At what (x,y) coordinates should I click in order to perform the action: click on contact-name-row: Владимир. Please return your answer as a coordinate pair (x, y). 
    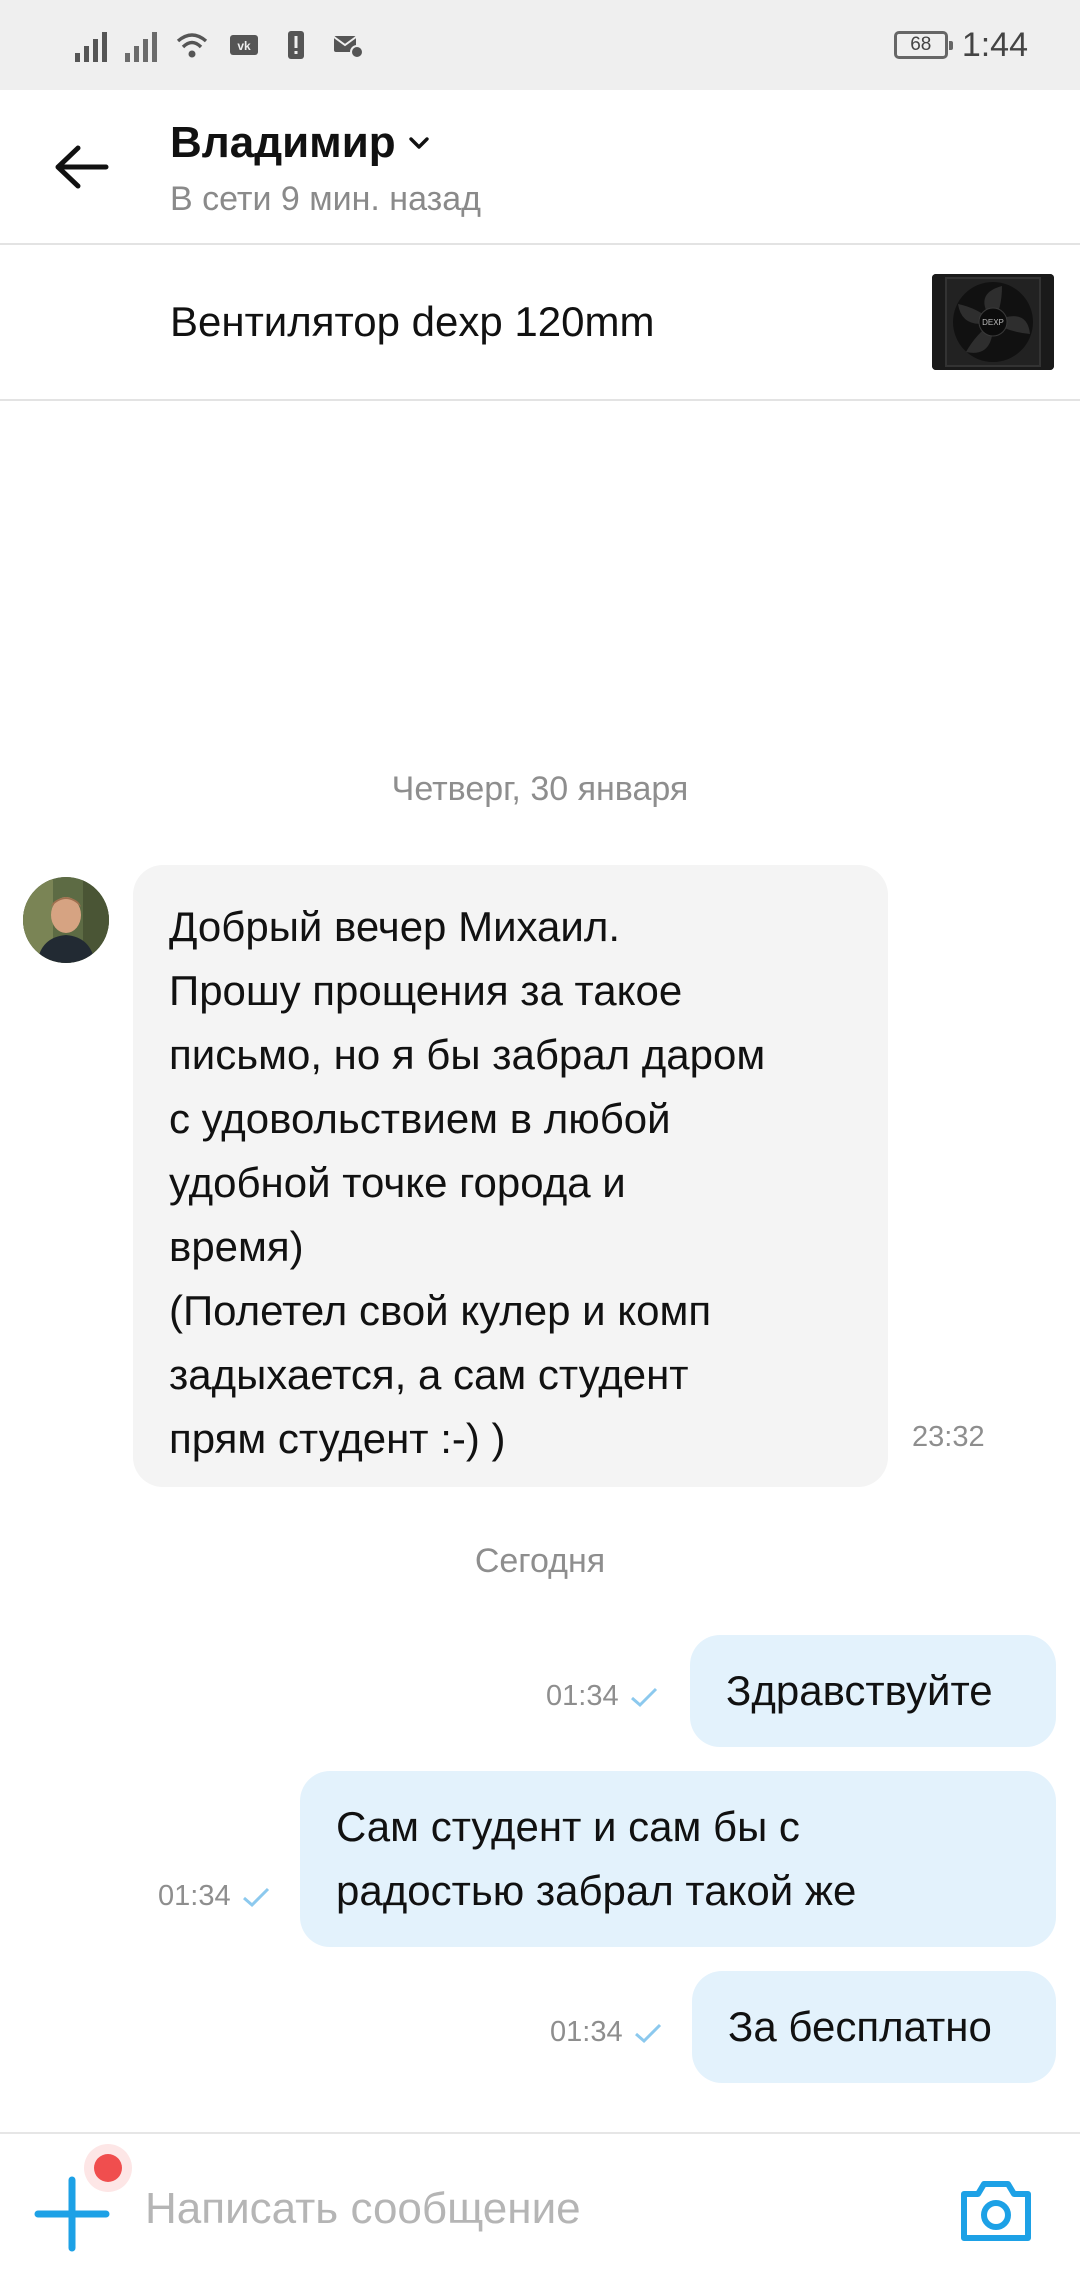
    Looking at the image, I should click on (301, 143).